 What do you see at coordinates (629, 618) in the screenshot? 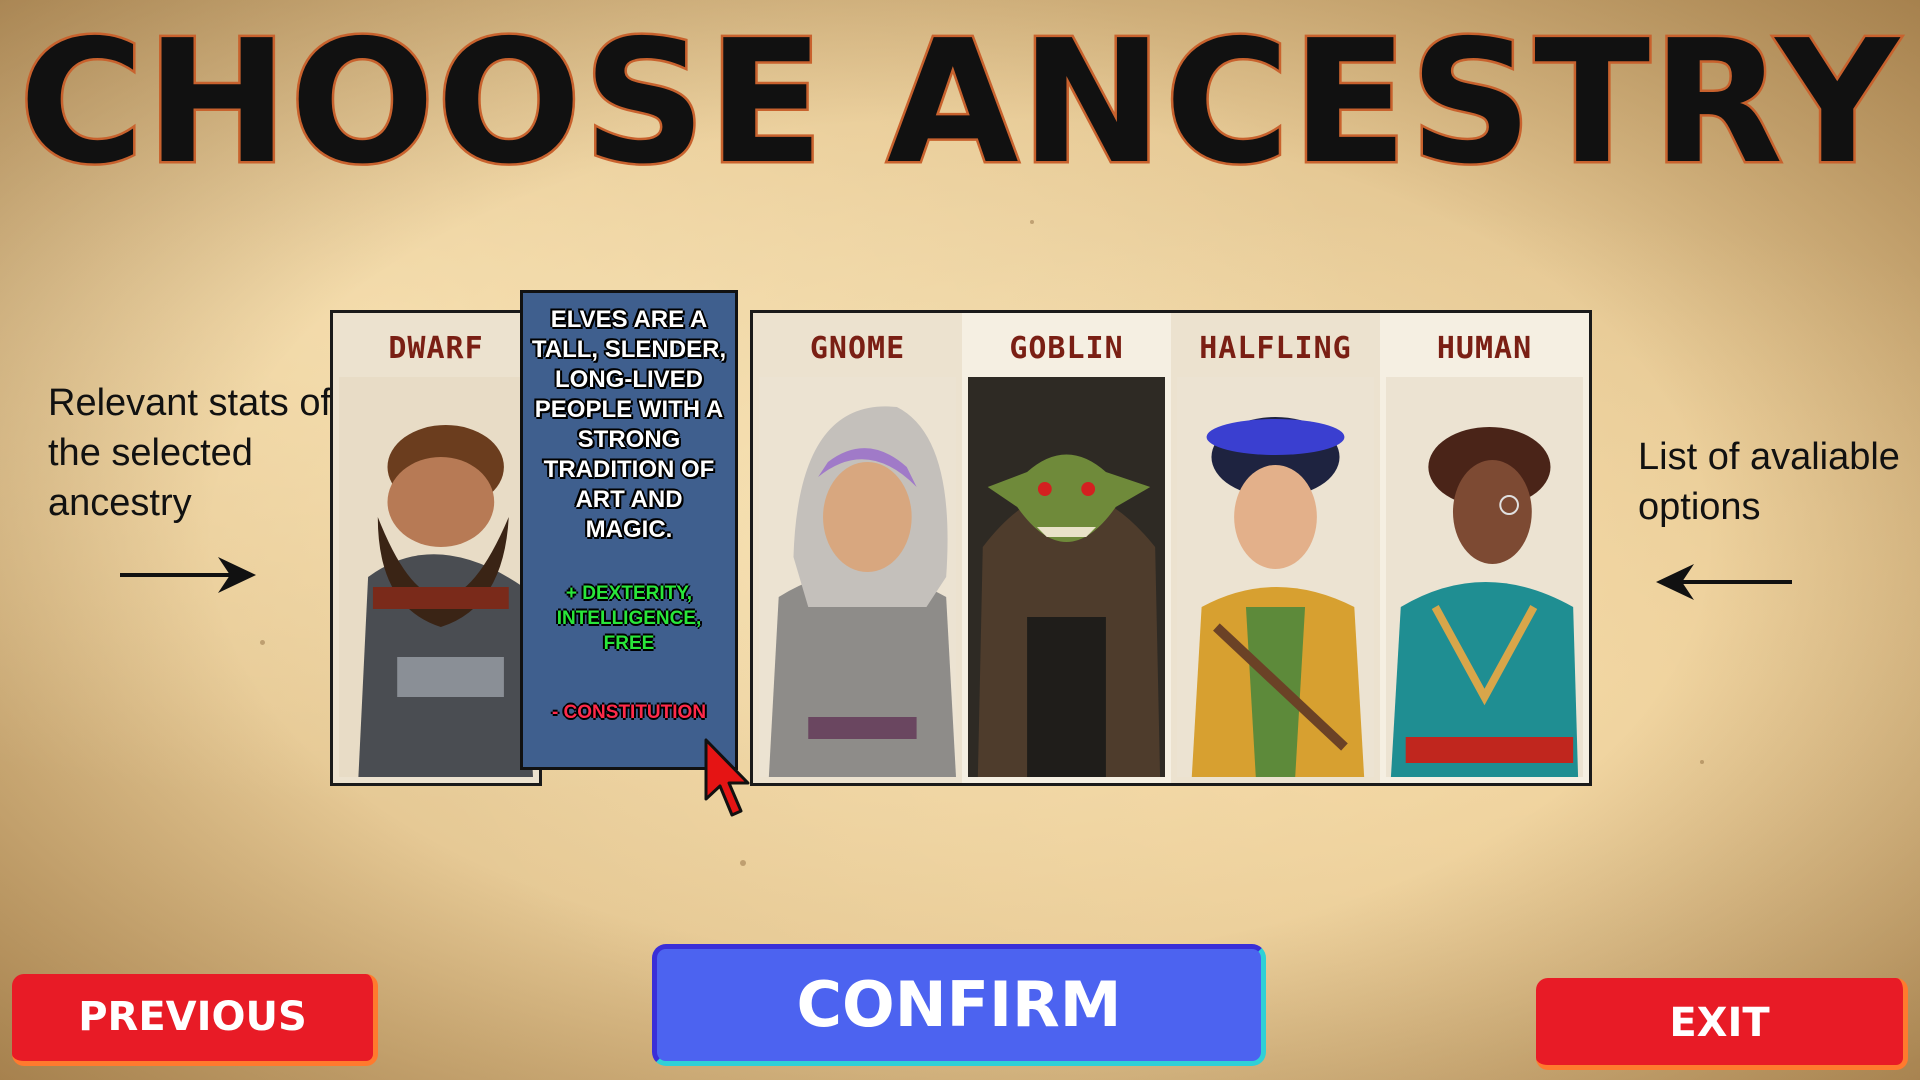
I see `ability-boosts: + DEXTERITY, INTELLIGENCE, FREE` at bounding box center [629, 618].